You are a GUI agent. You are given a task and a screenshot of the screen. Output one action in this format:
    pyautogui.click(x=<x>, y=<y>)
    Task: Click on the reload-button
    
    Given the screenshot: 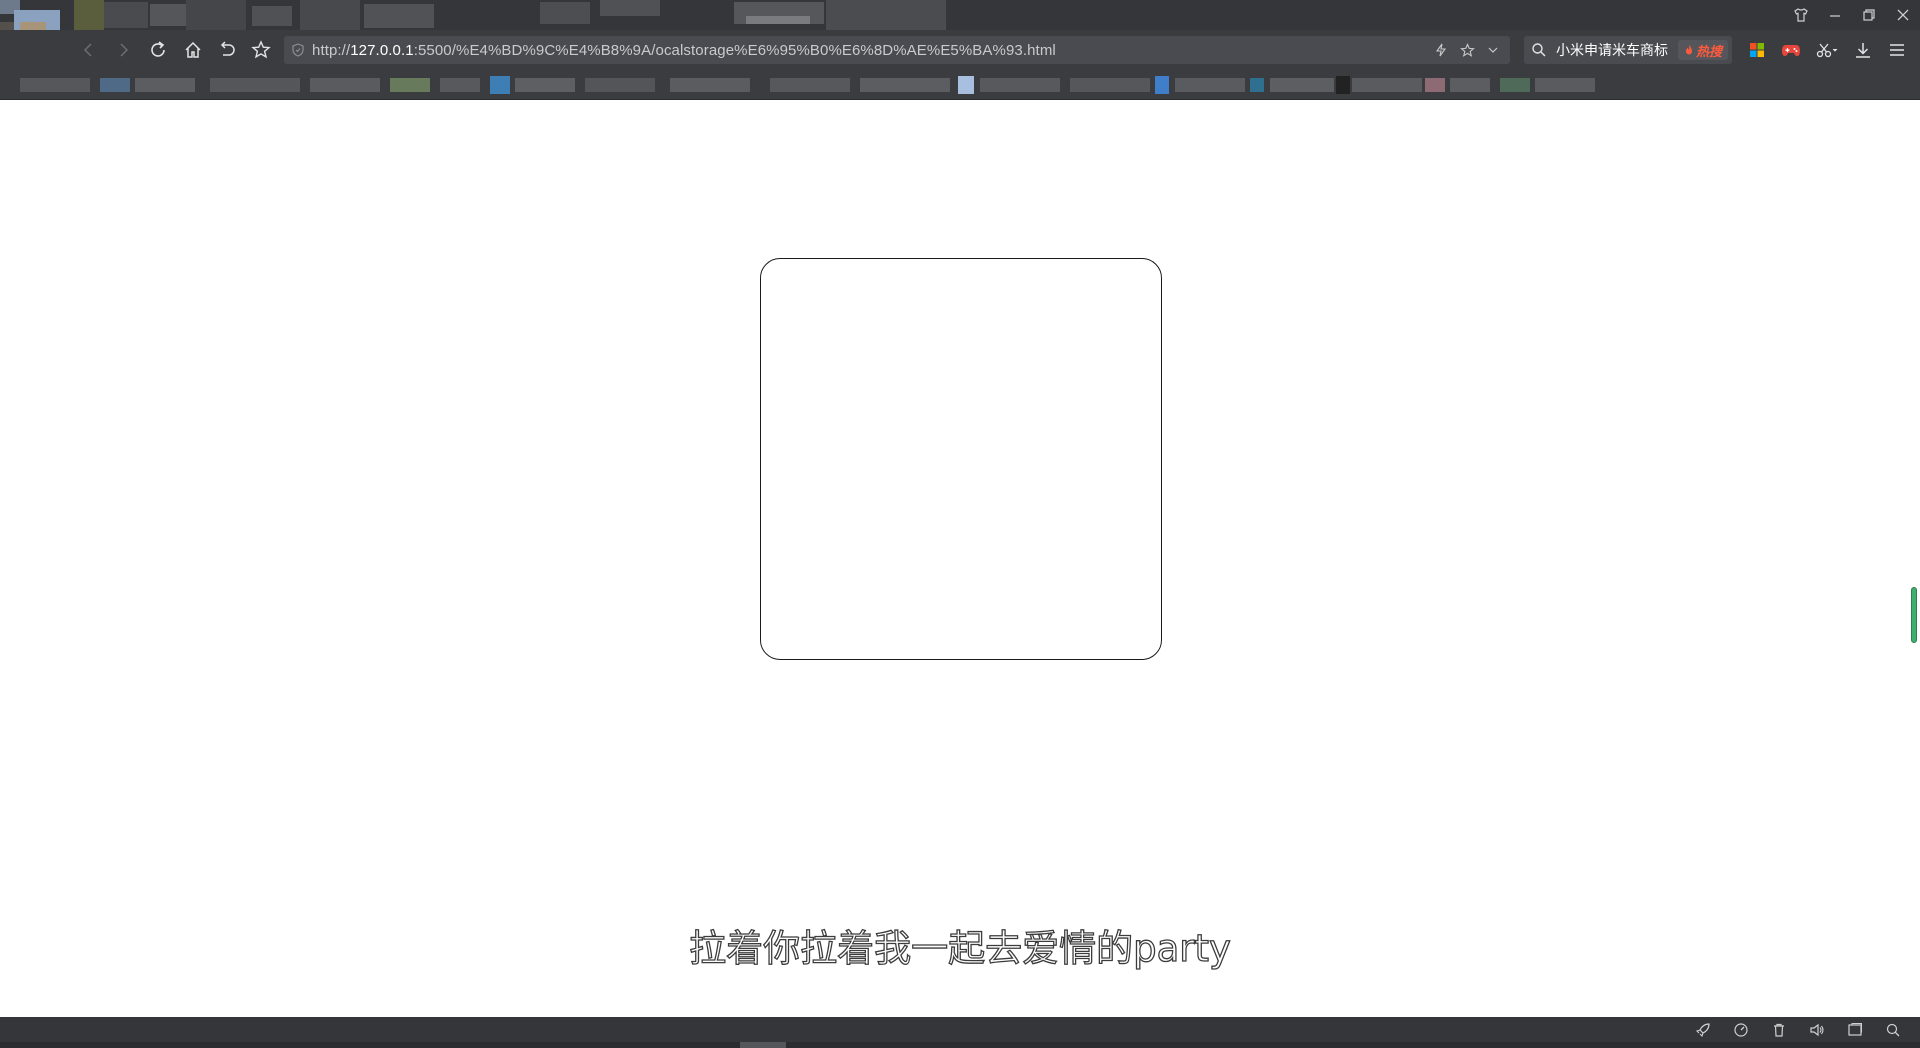 What is the action you would take?
    pyautogui.click(x=158, y=50)
    